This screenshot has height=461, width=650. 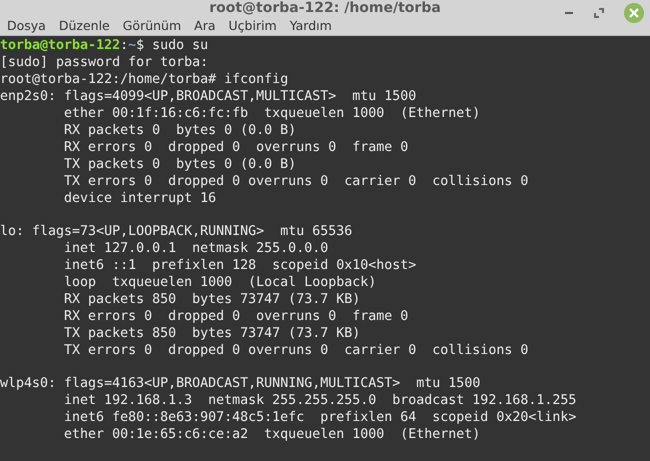 I want to click on maximize-icon, so click(x=599, y=13).